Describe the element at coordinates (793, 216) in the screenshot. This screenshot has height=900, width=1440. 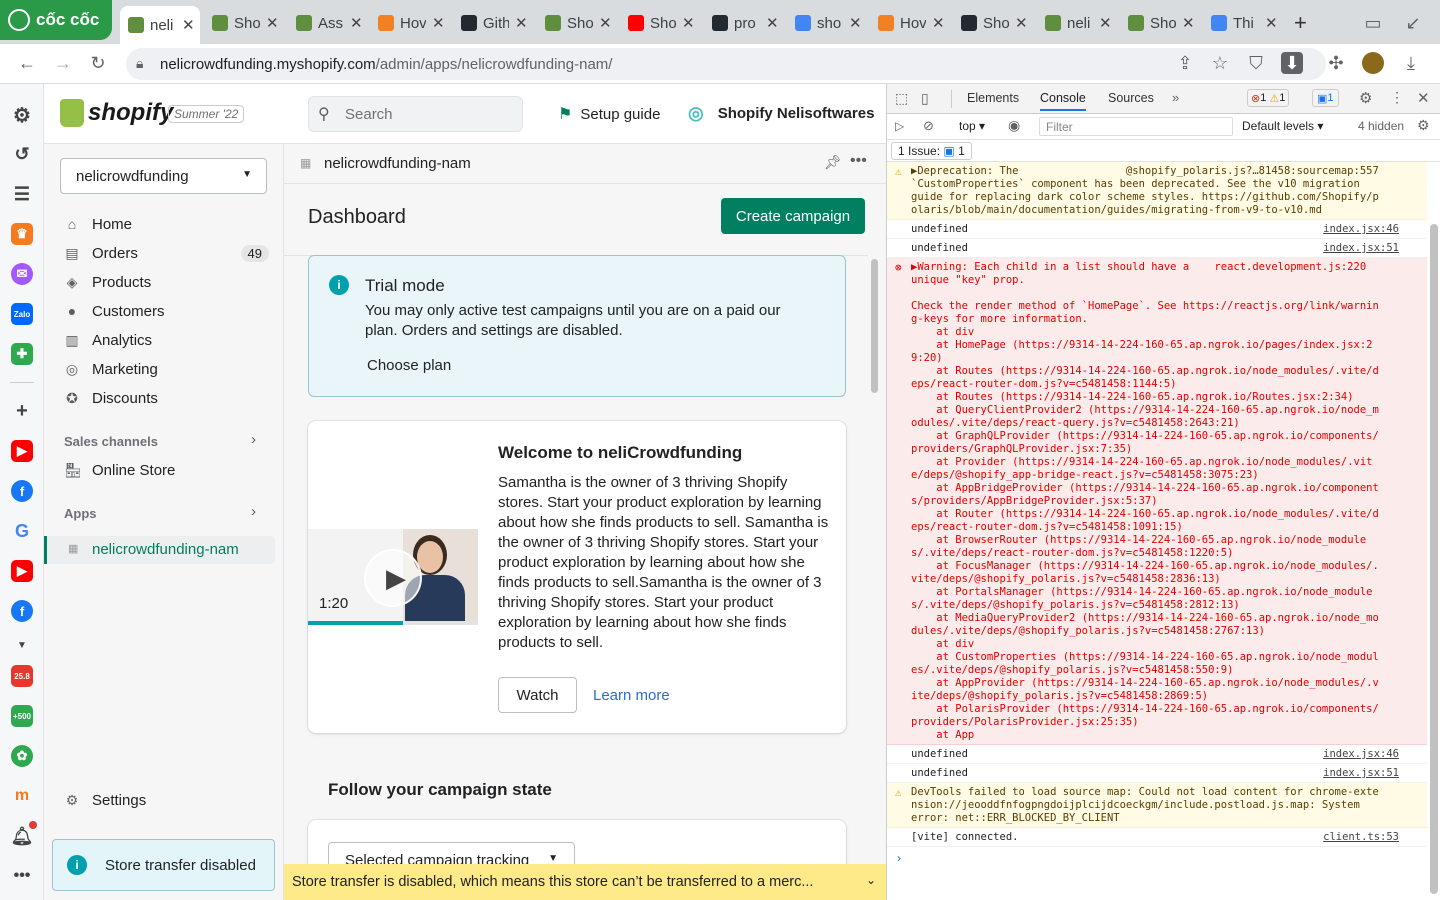
I see `create-campaign-button: Create campaign` at that location.